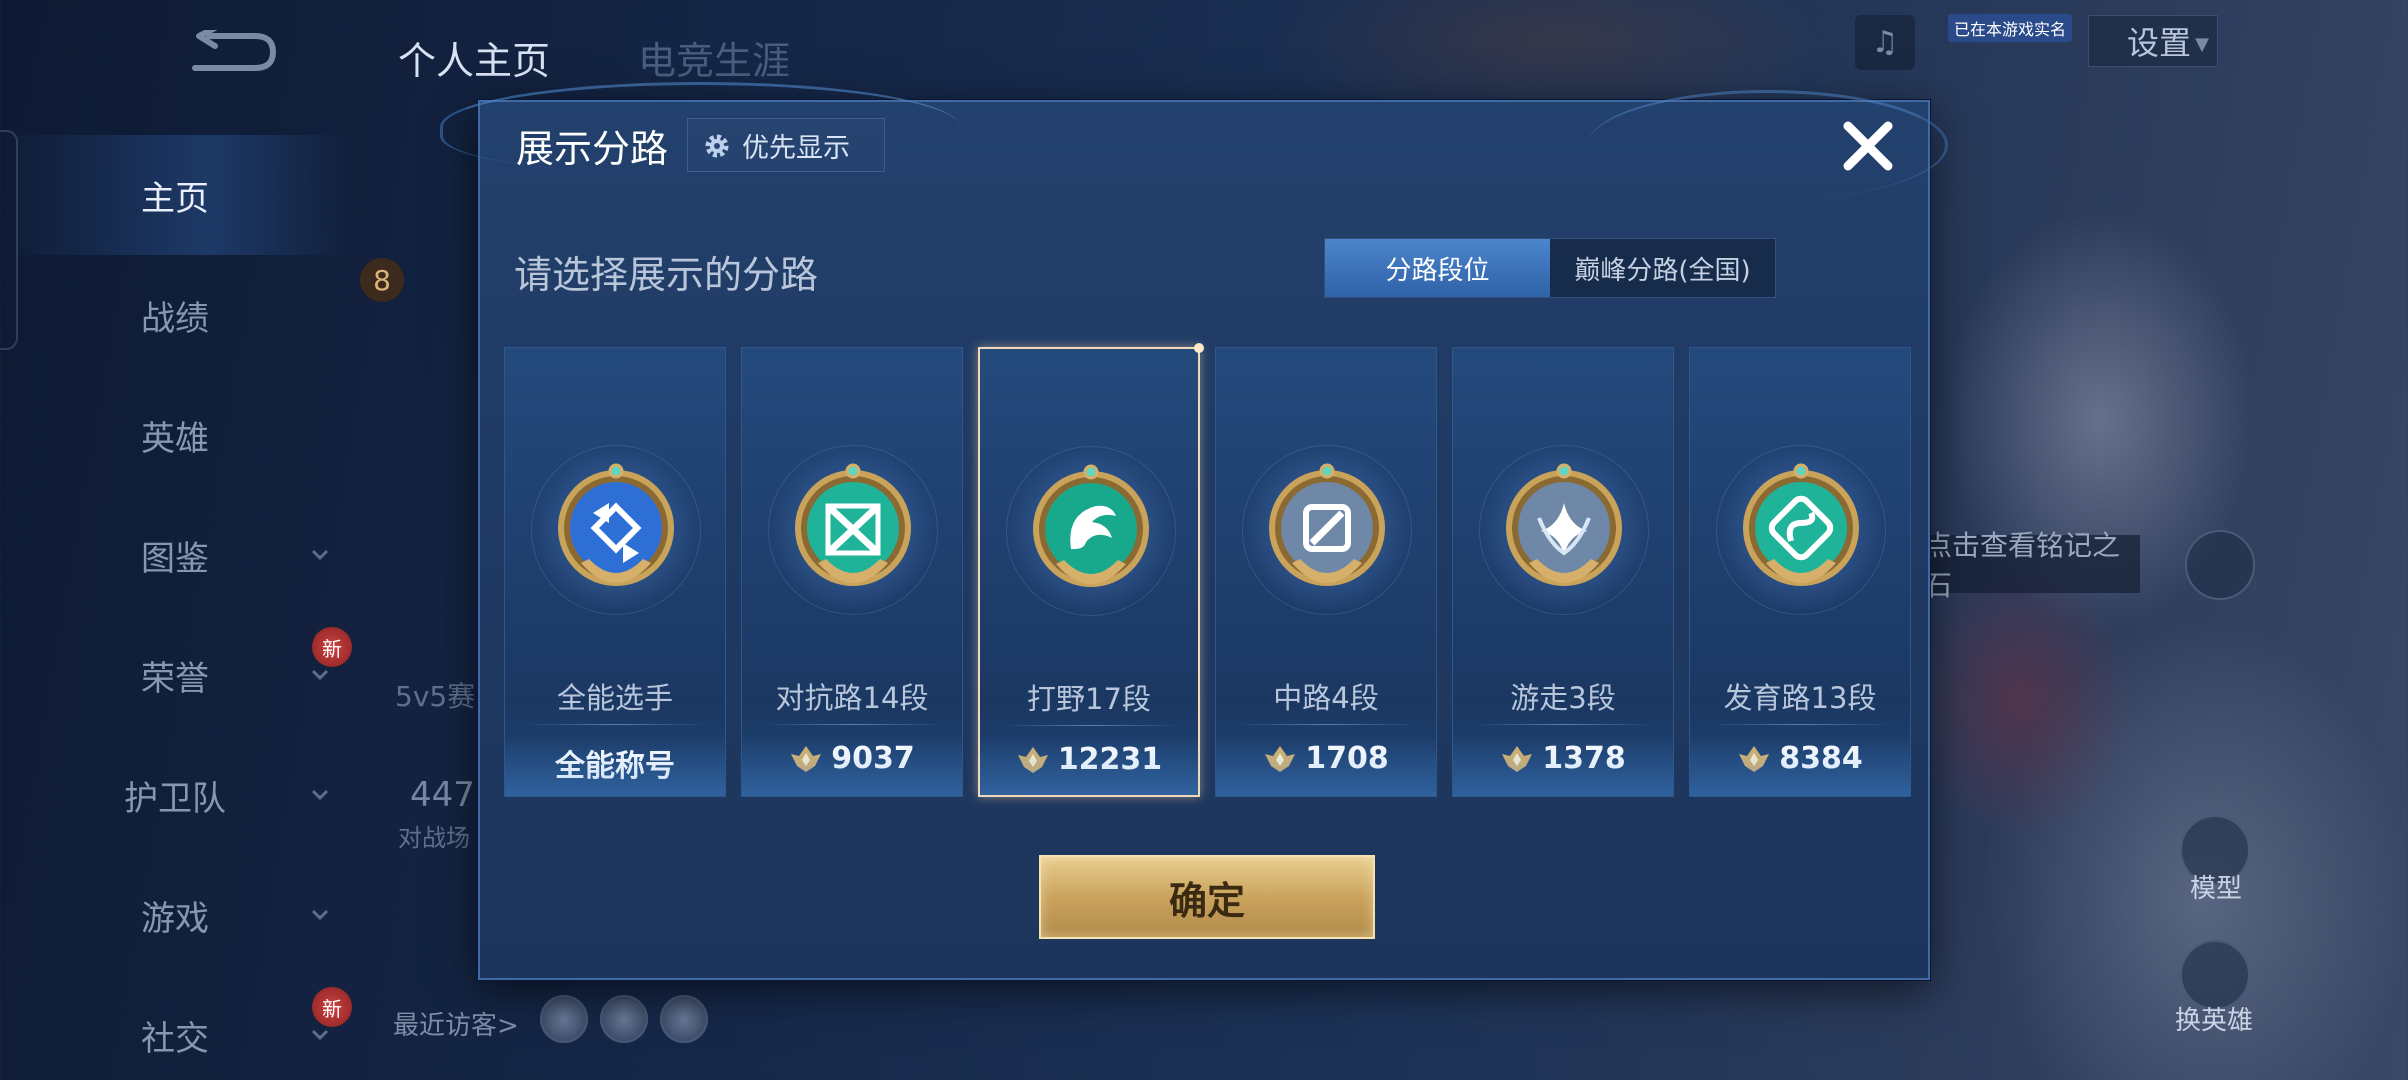 Image resolution: width=2408 pixels, height=1080 pixels. What do you see at coordinates (616, 524) in the screenshot?
I see `all-round-emblem-icon` at bounding box center [616, 524].